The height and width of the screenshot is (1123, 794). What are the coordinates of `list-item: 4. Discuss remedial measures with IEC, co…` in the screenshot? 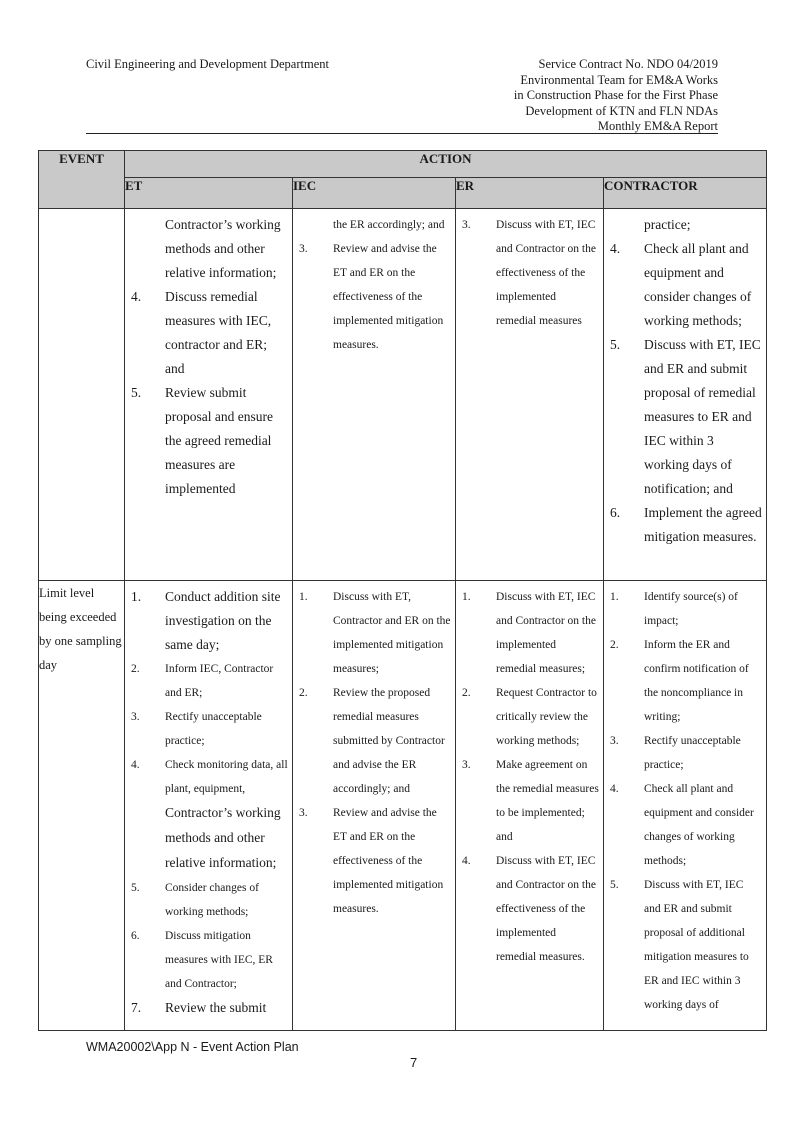 It's located at (201, 332).